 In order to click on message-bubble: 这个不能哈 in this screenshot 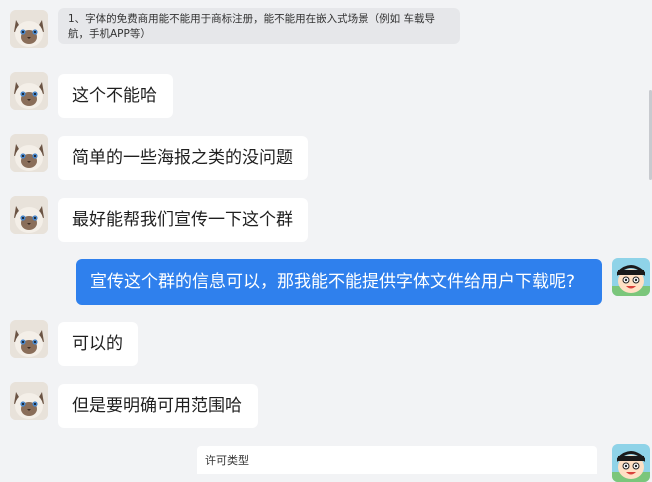, I will do `click(115, 96)`.